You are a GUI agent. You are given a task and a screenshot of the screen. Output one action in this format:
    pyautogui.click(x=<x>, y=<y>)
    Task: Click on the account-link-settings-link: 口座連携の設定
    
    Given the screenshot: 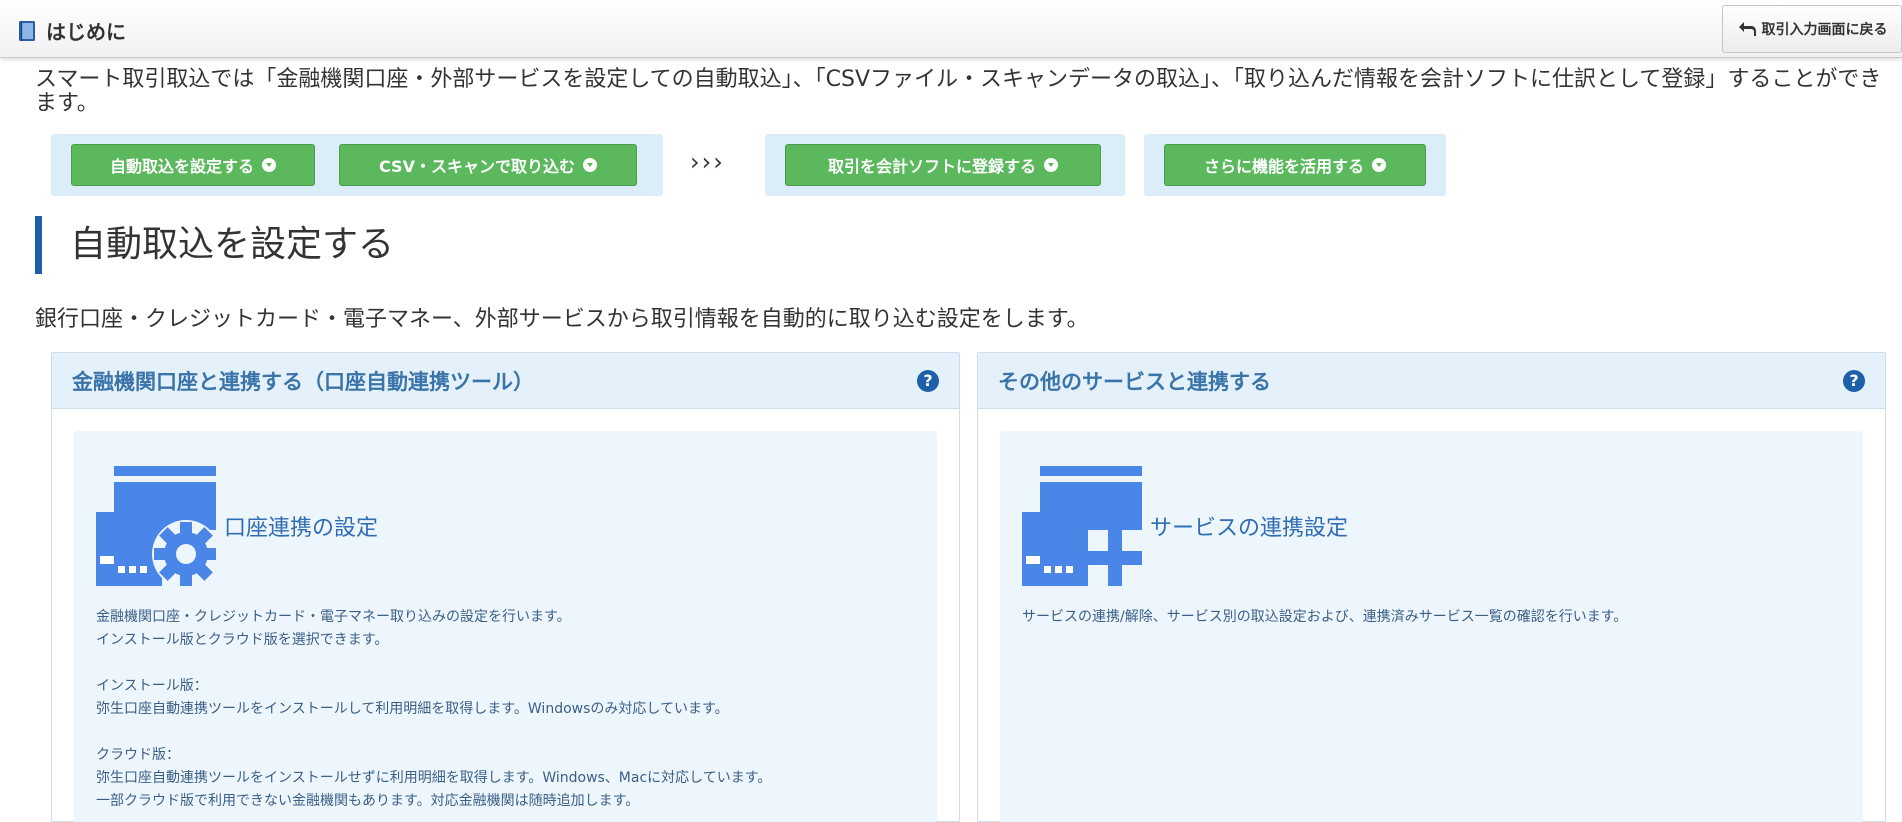 What is the action you would take?
    pyautogui.click(x=237, y=526)
    